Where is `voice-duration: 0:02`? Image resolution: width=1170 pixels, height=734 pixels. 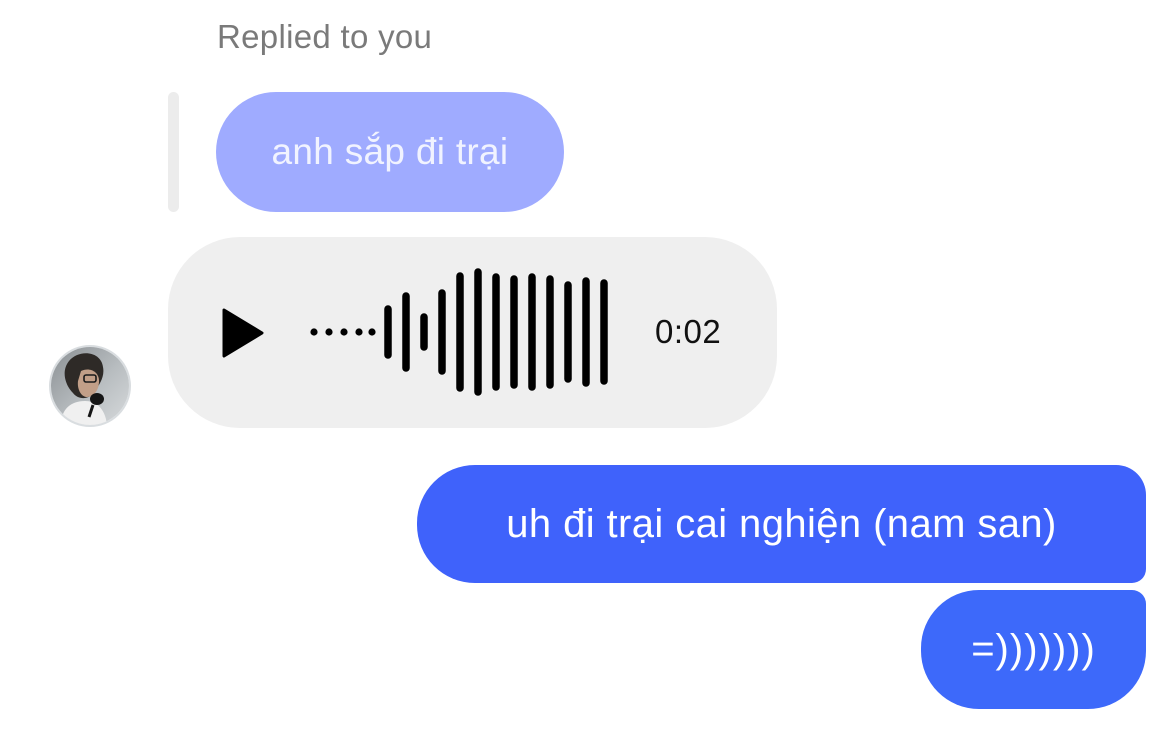 voice-duration: 0:02 is located at coordinates (688, 331).